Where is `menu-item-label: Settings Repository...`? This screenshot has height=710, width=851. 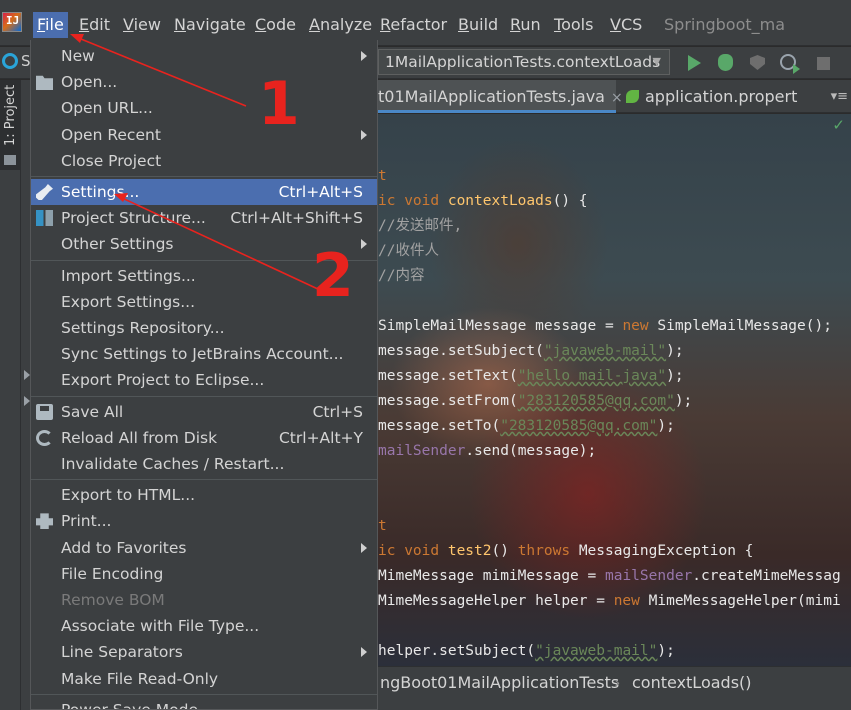 menu-item-label: Settings Repository... is located at coordinates (143, 328).